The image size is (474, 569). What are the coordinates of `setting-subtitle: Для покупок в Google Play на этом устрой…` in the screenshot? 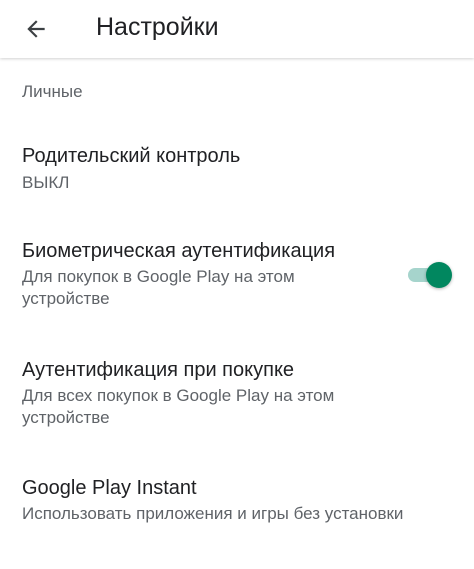 It's located at (158, 287).